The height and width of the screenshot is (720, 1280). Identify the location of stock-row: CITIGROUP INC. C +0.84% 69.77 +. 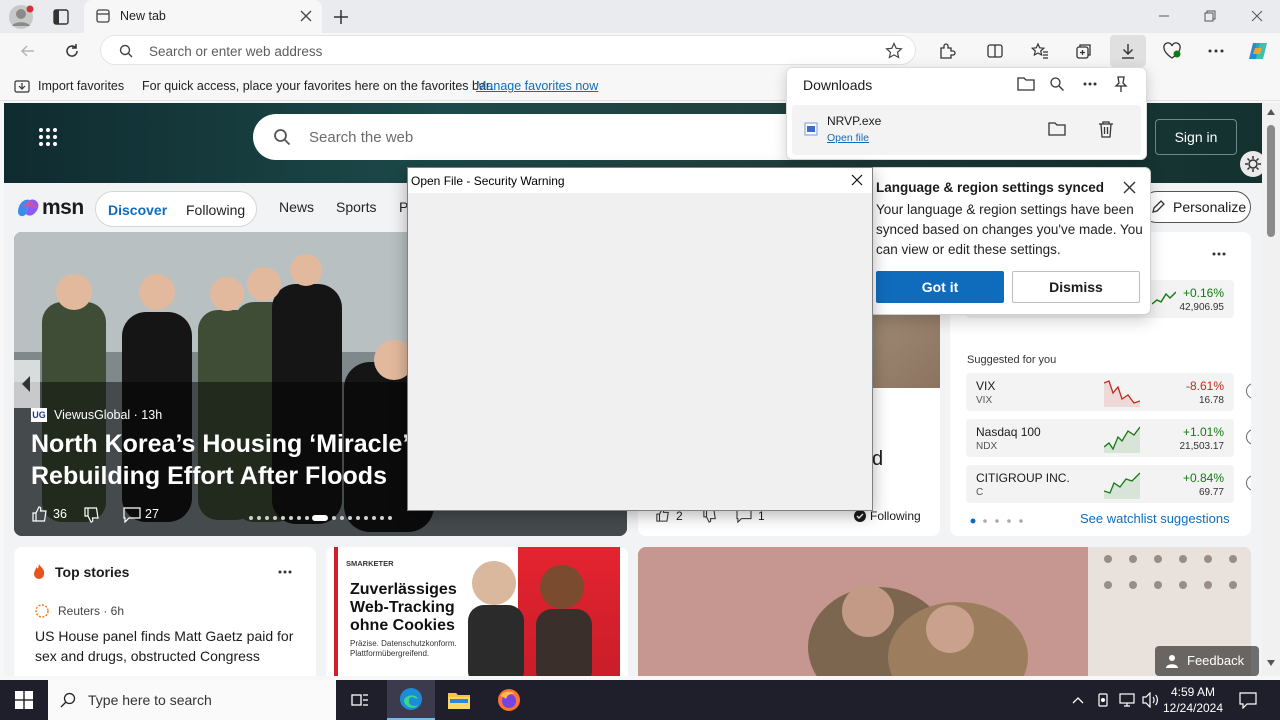
(1108, 484).